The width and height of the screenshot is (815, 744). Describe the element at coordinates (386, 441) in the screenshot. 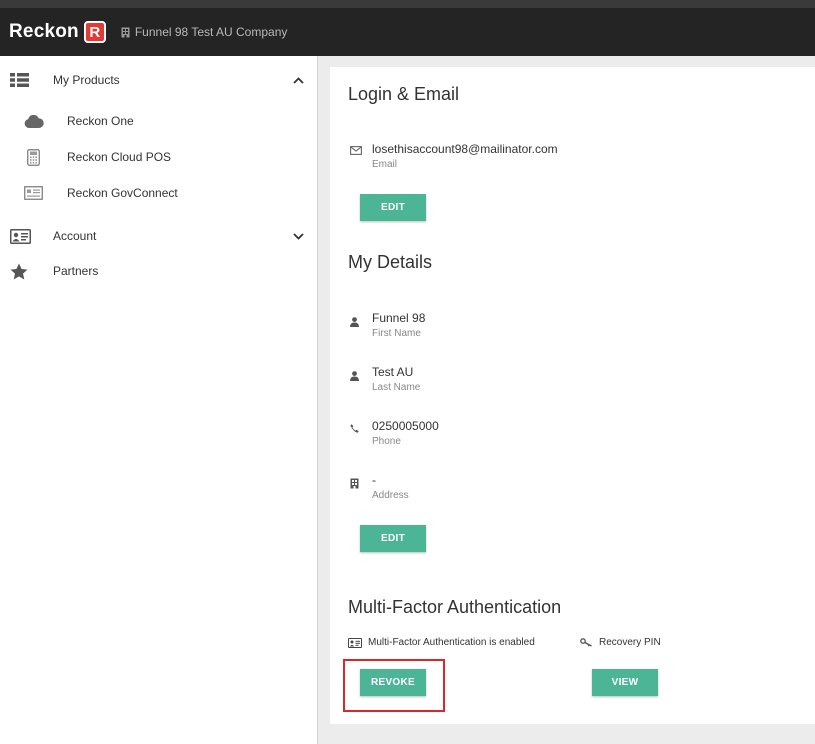

I see `phone-label: Phone` at that location.